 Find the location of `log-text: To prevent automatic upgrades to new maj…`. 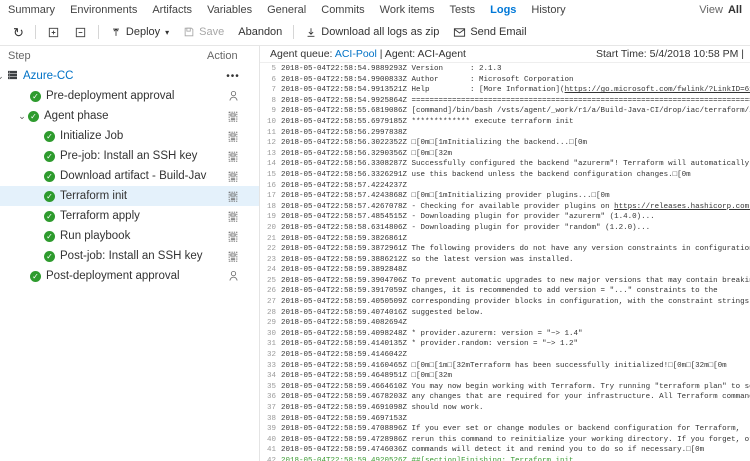

log-text: To prevent automatic upgrades to new maj… is located at coordinates (580, 280).